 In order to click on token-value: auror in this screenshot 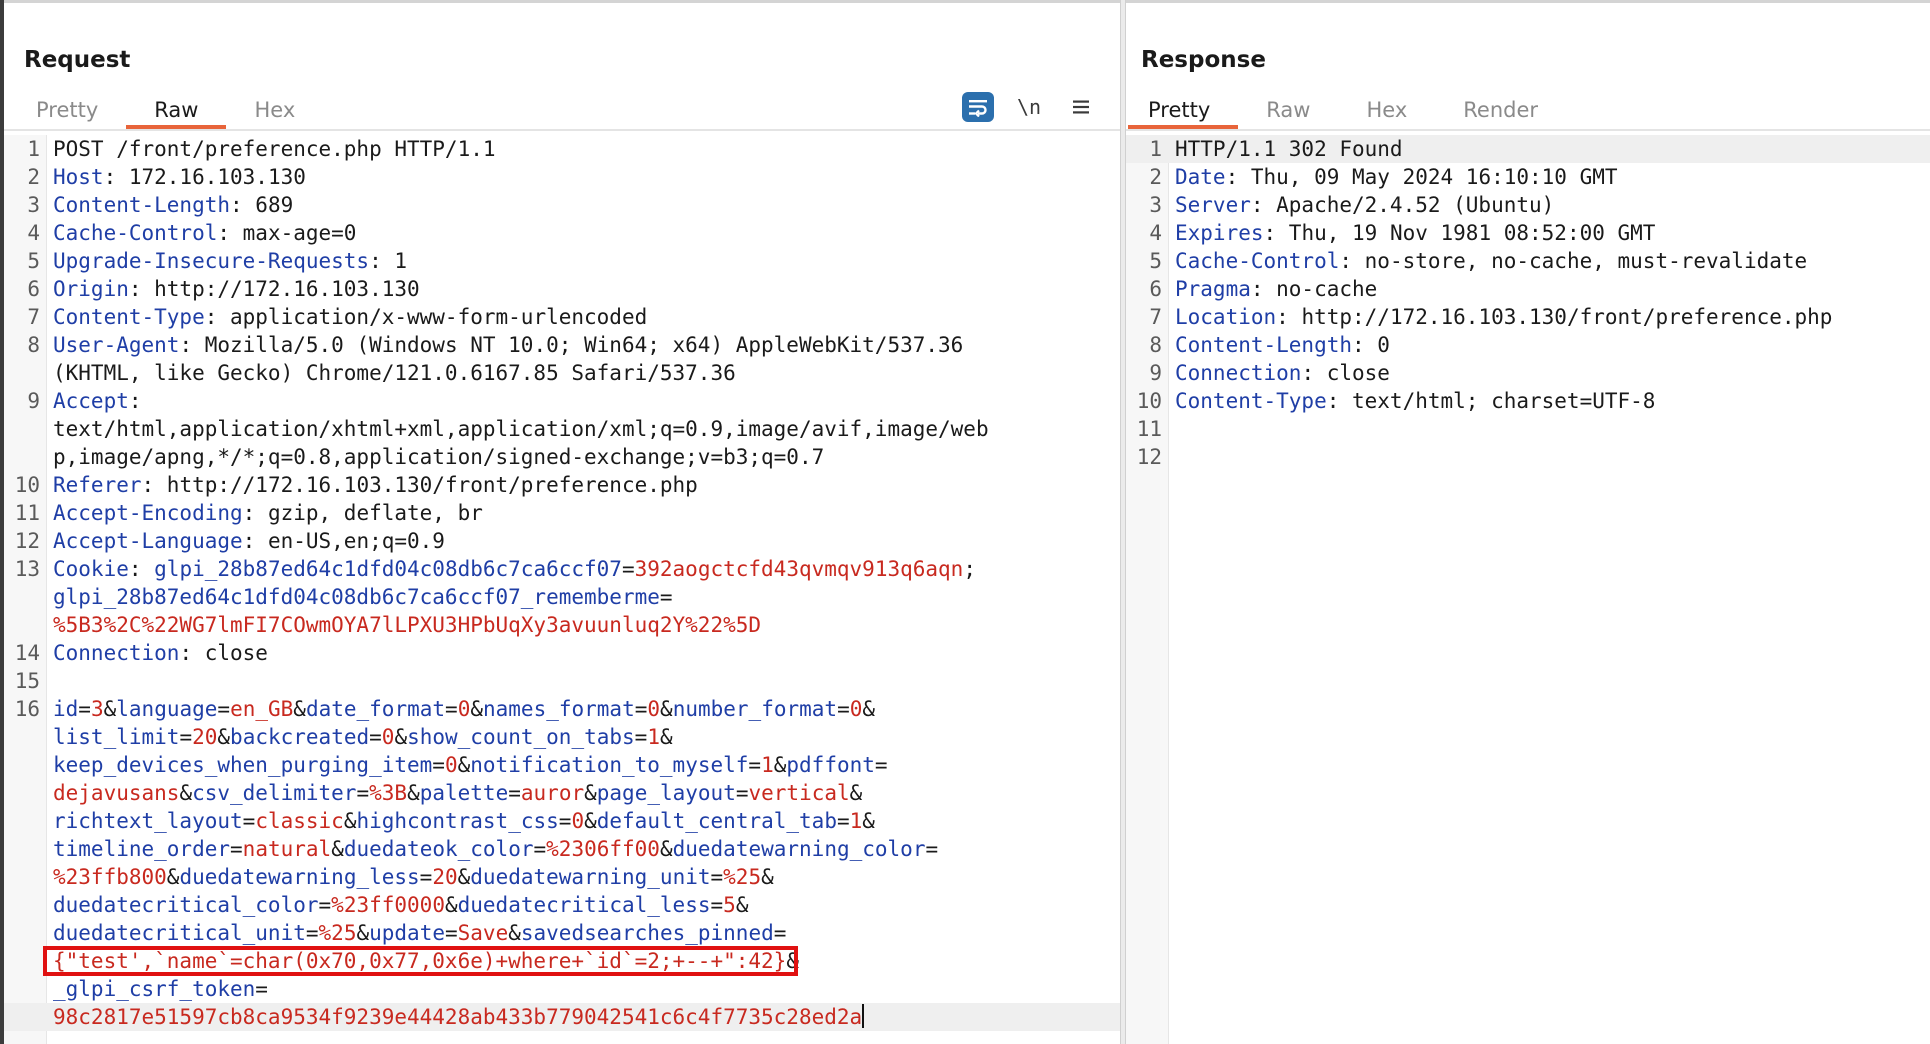, I will do `click(552, 793)`.